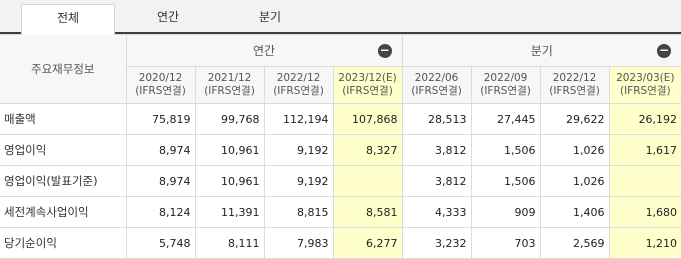 Image resolution: width=681 pixels, height=259 pixels. Describe the element at coordinates (574, 212) in the screenshot. I see `value-cell: 1,406` at that location.